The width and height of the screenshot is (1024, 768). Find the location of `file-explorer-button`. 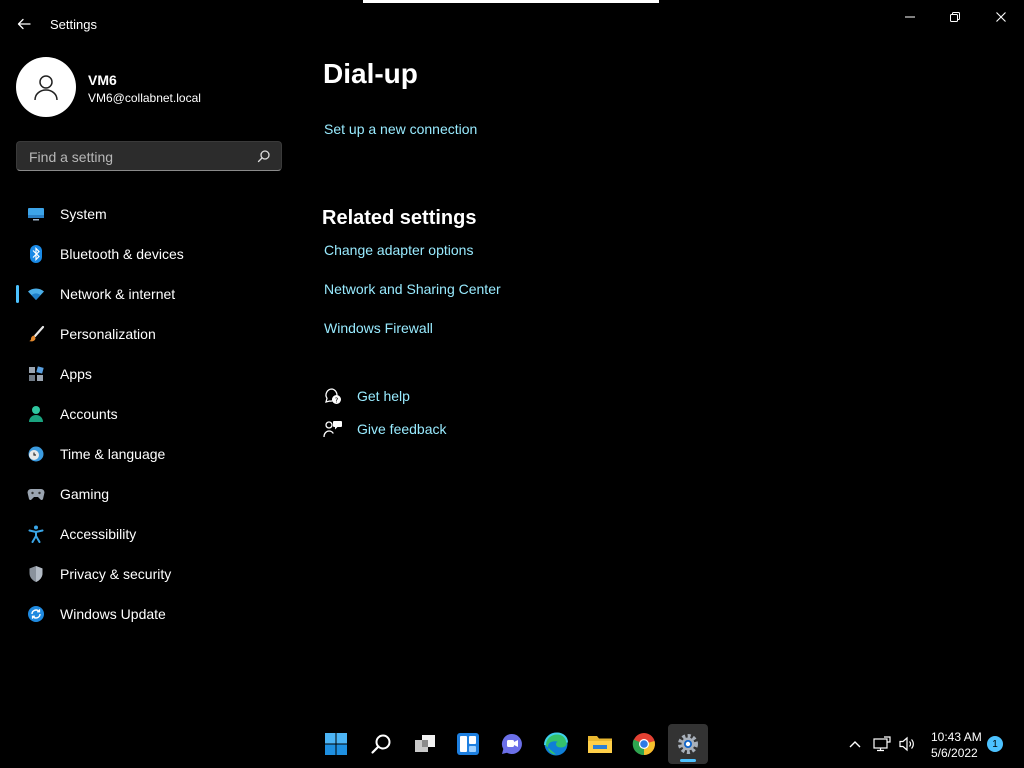

file-explorer-button is located at coordinates (600, 744).